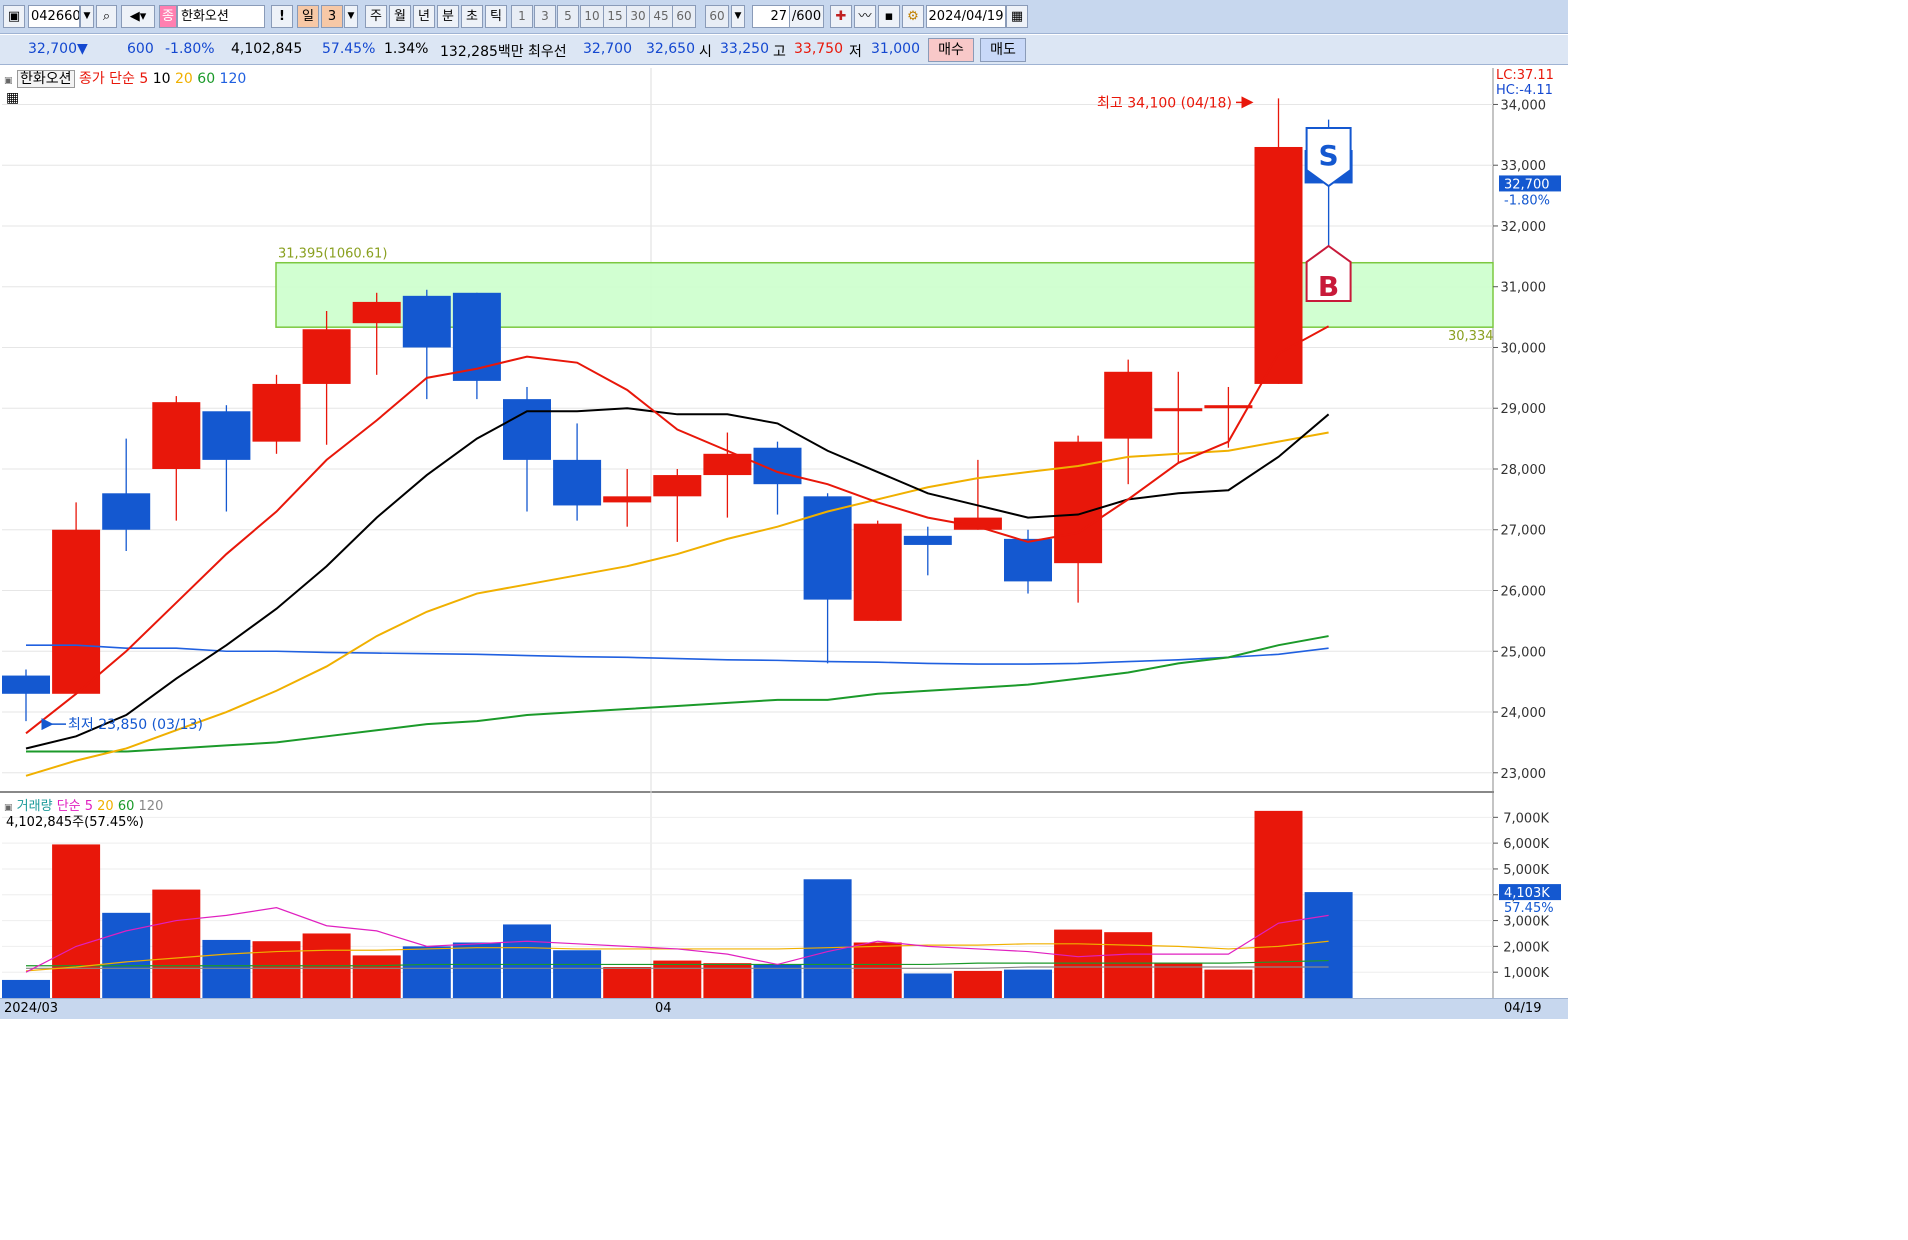  I want to click on legend-close-label: 종가 단순, so click(106, 79).